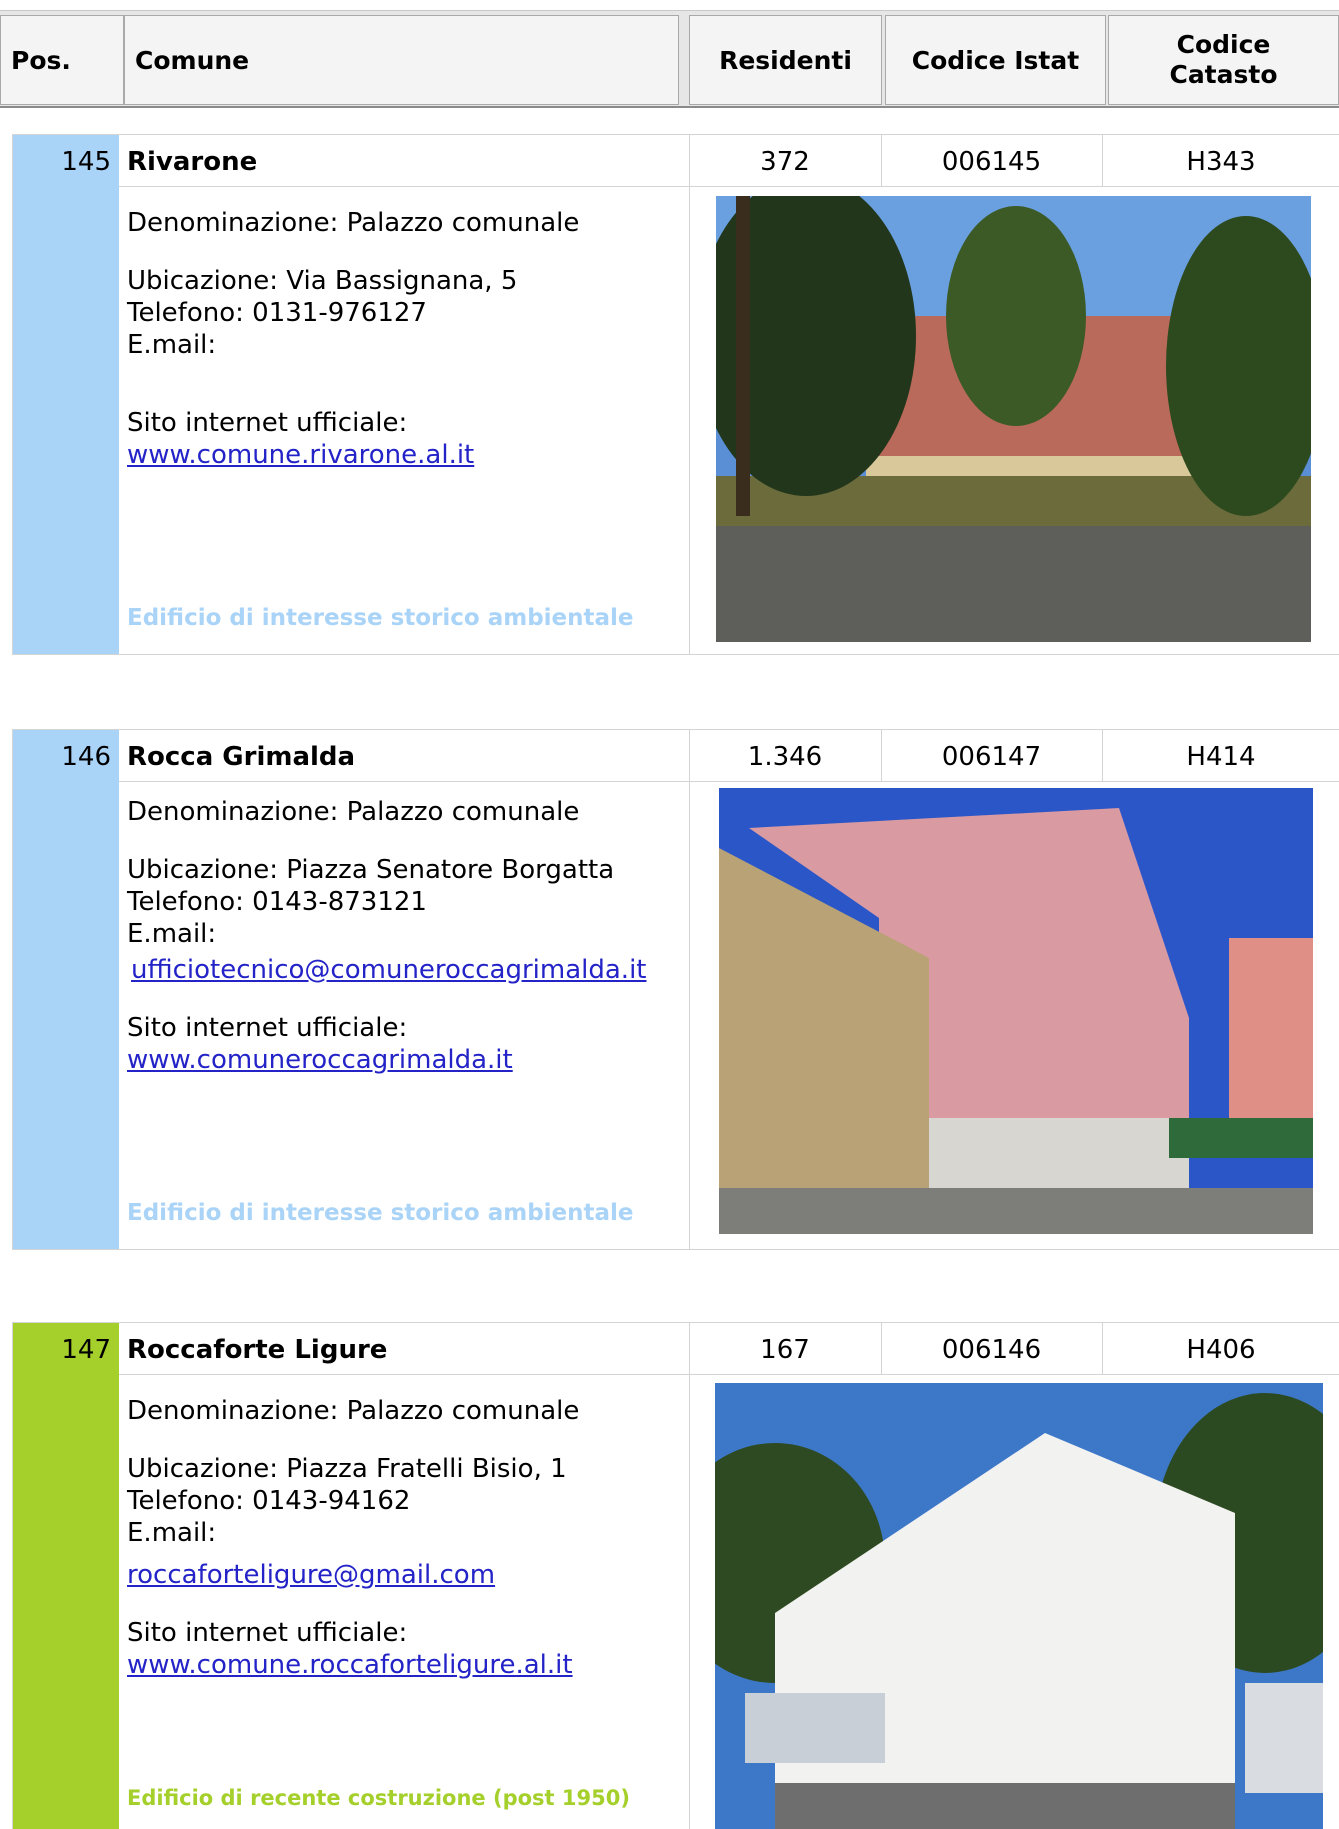  I want to click on telefono: Telefono: 0143-94162, so click(269, 1501).